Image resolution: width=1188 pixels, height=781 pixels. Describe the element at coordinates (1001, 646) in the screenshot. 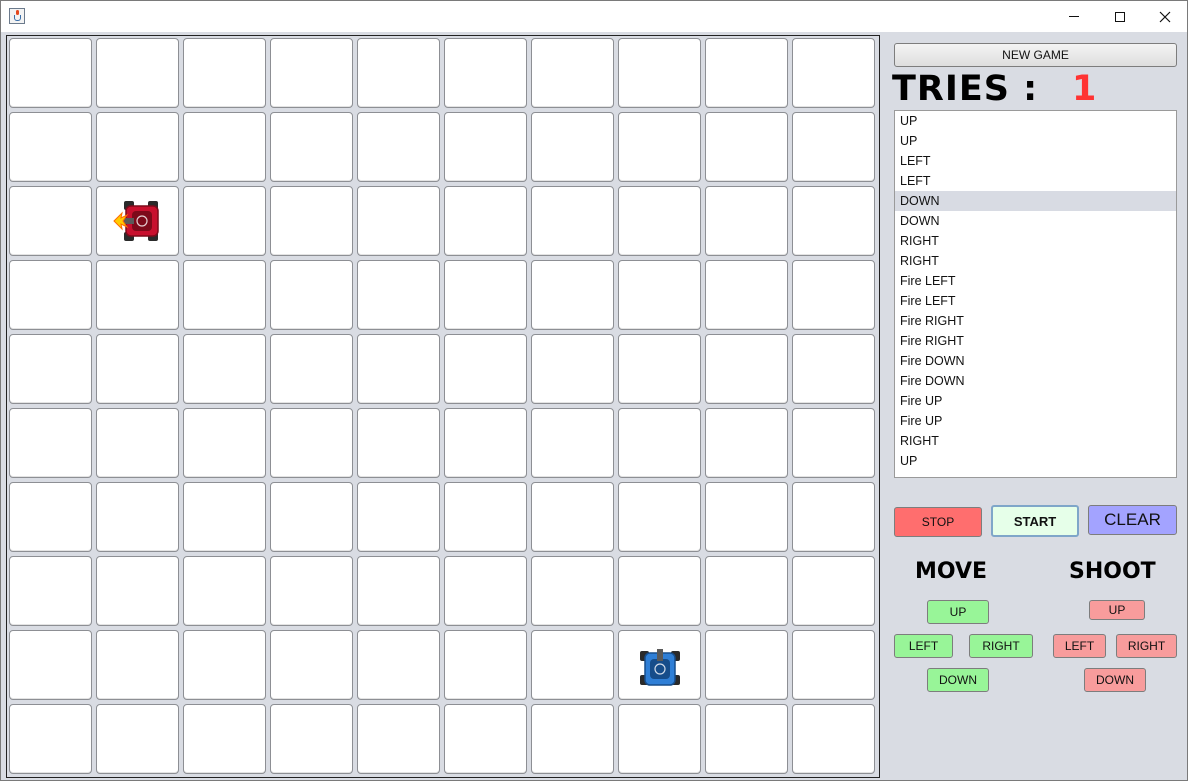

I see `move-right-button: RIGHT` at that location.